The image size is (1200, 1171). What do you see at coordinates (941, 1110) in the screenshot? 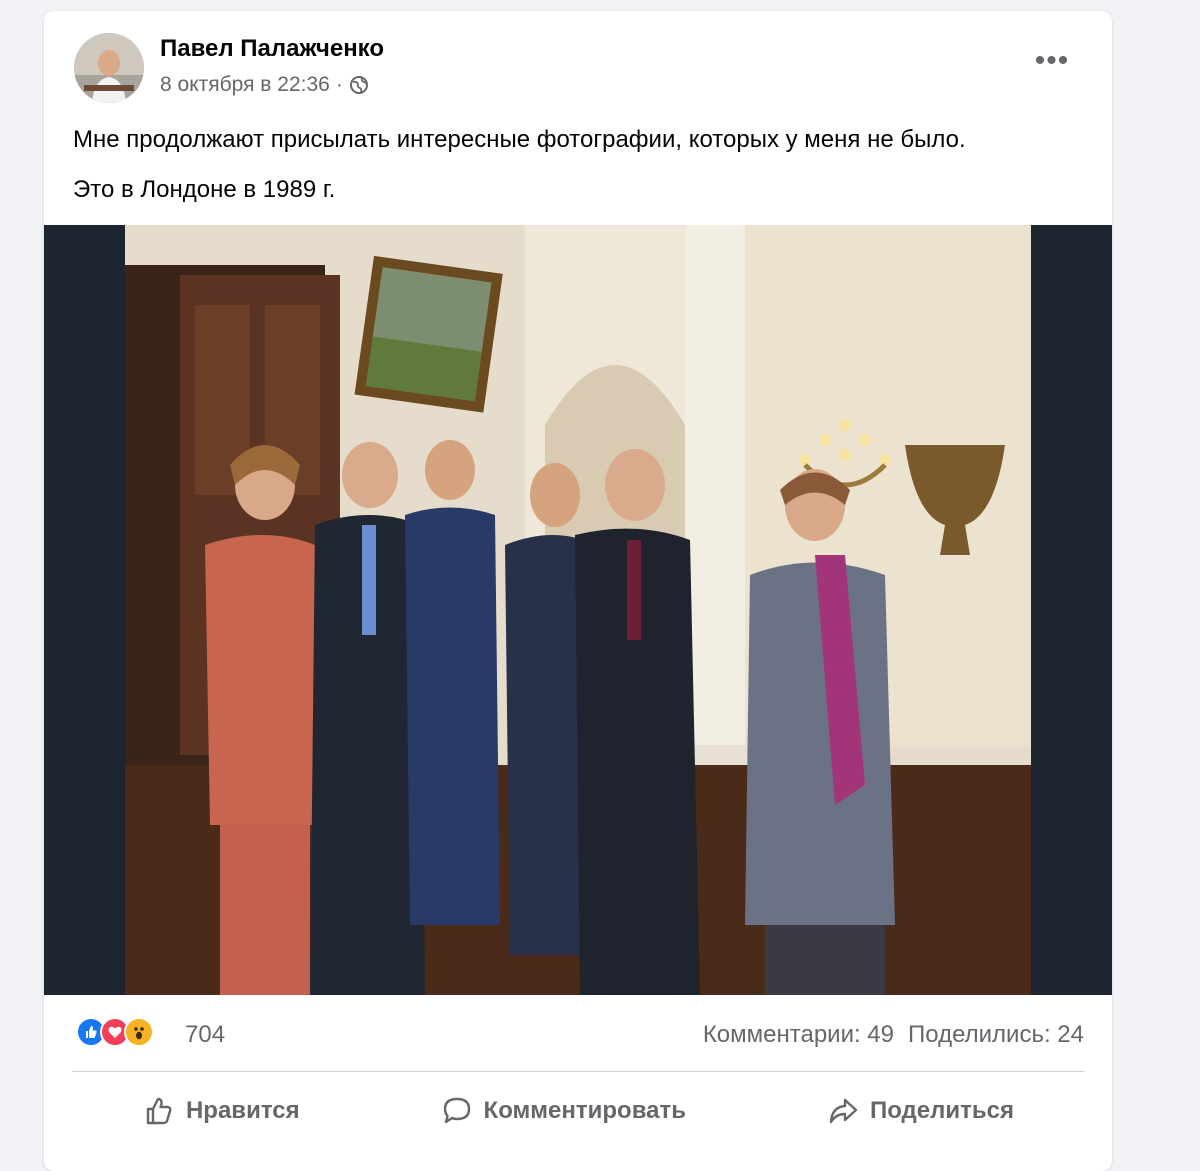
I see `share-label: Поделиться` at bounding box center [941, 1110].